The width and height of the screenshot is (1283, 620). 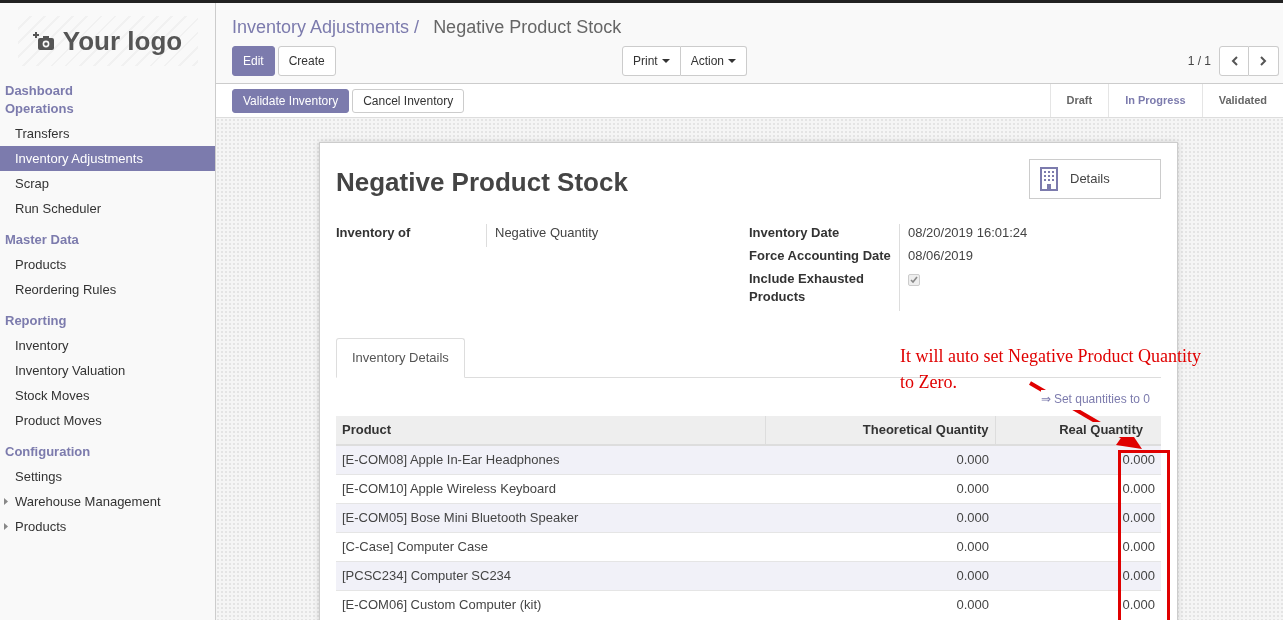 What do you see at coordinates (107, 289) in the screenshot?
I see `menu-item: Reordering Rules` at bounding box center [107, 289].